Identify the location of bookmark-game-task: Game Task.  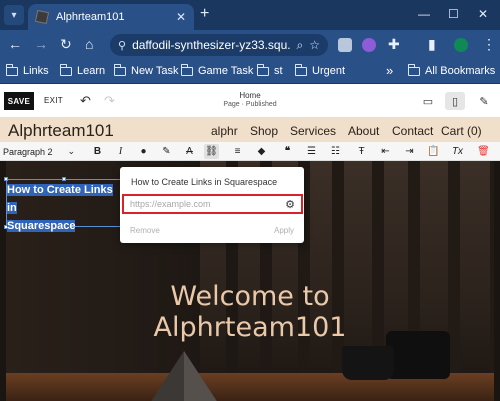
(217, 70).